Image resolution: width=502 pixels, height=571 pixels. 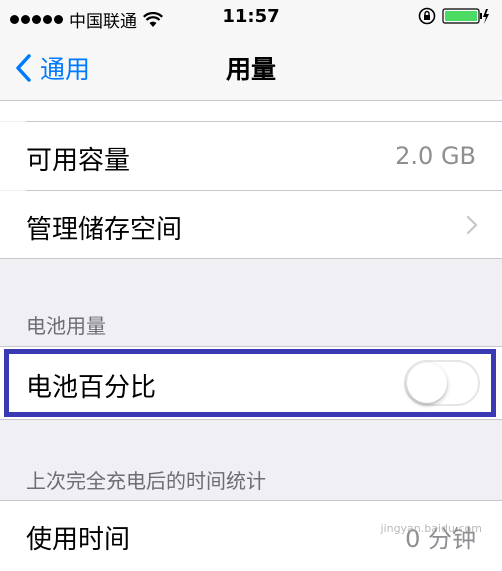 I want to click on status-right, so click(x=454, y=16).